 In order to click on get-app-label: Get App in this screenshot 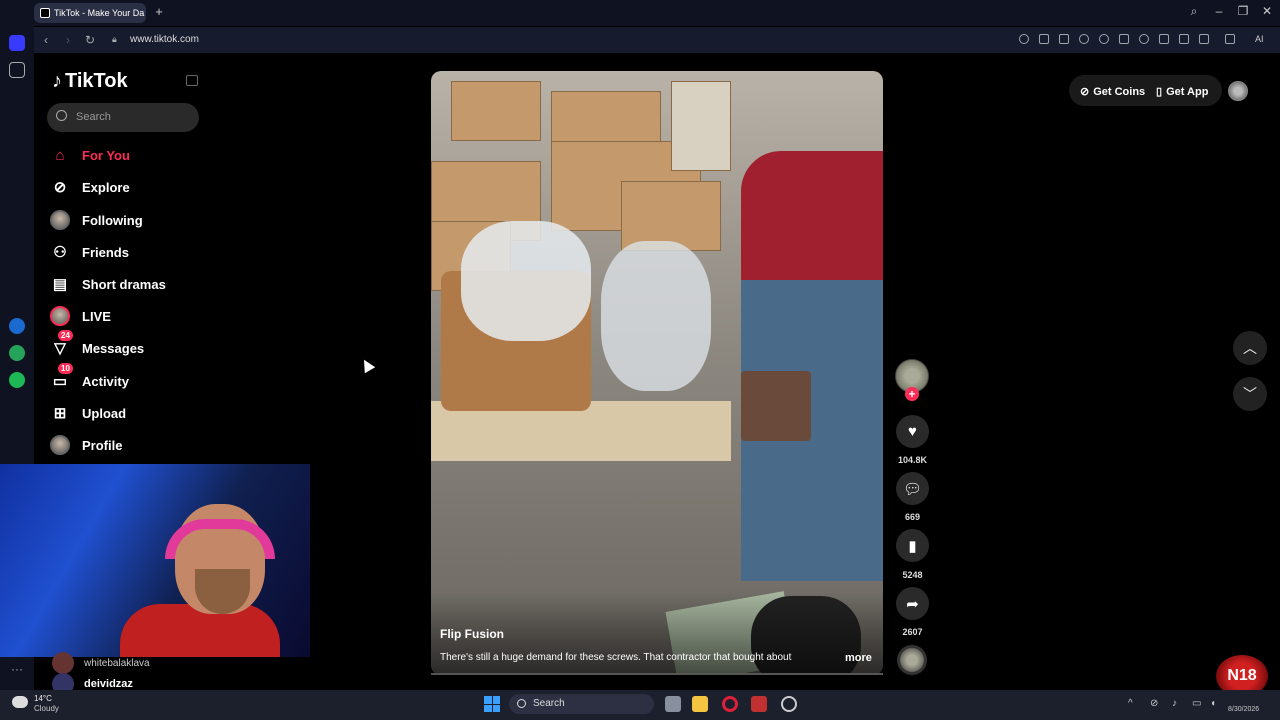, I will do `click(1187, 91)`.